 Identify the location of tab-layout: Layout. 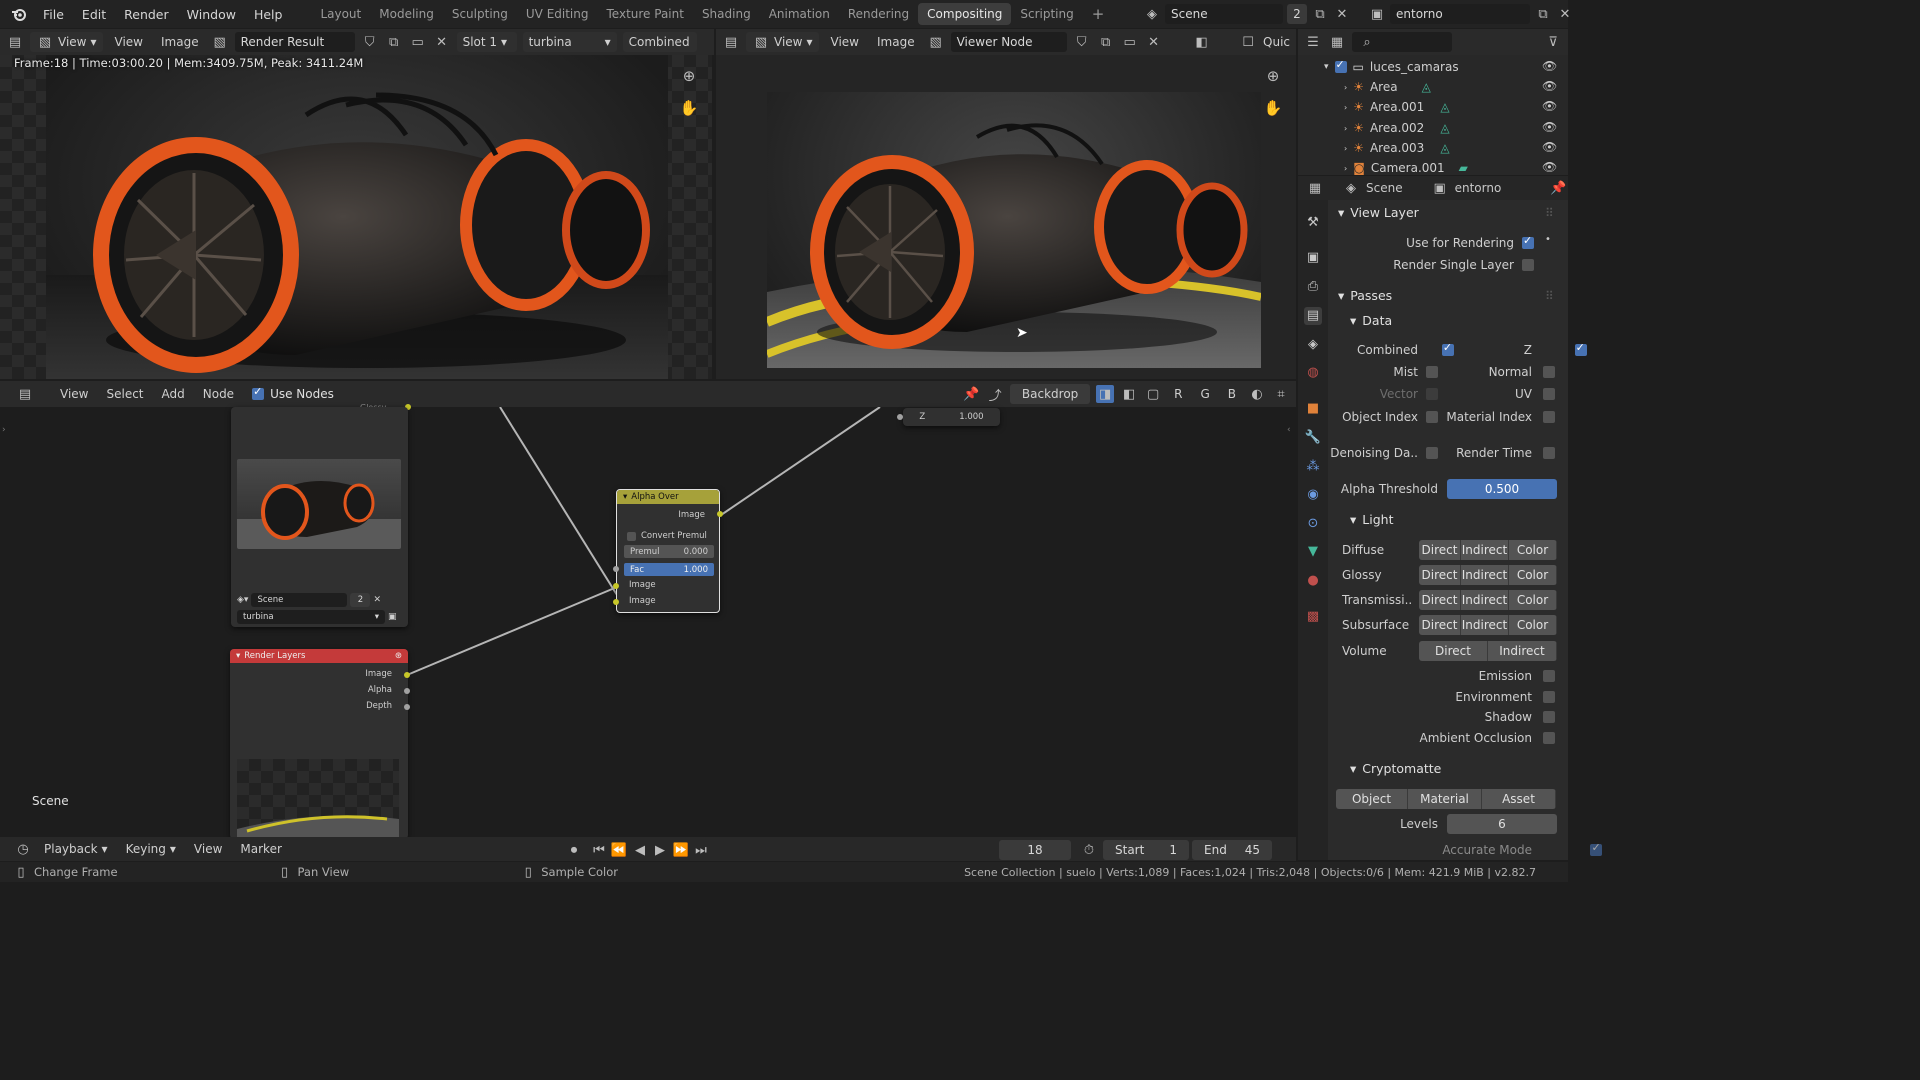
(340, 14).